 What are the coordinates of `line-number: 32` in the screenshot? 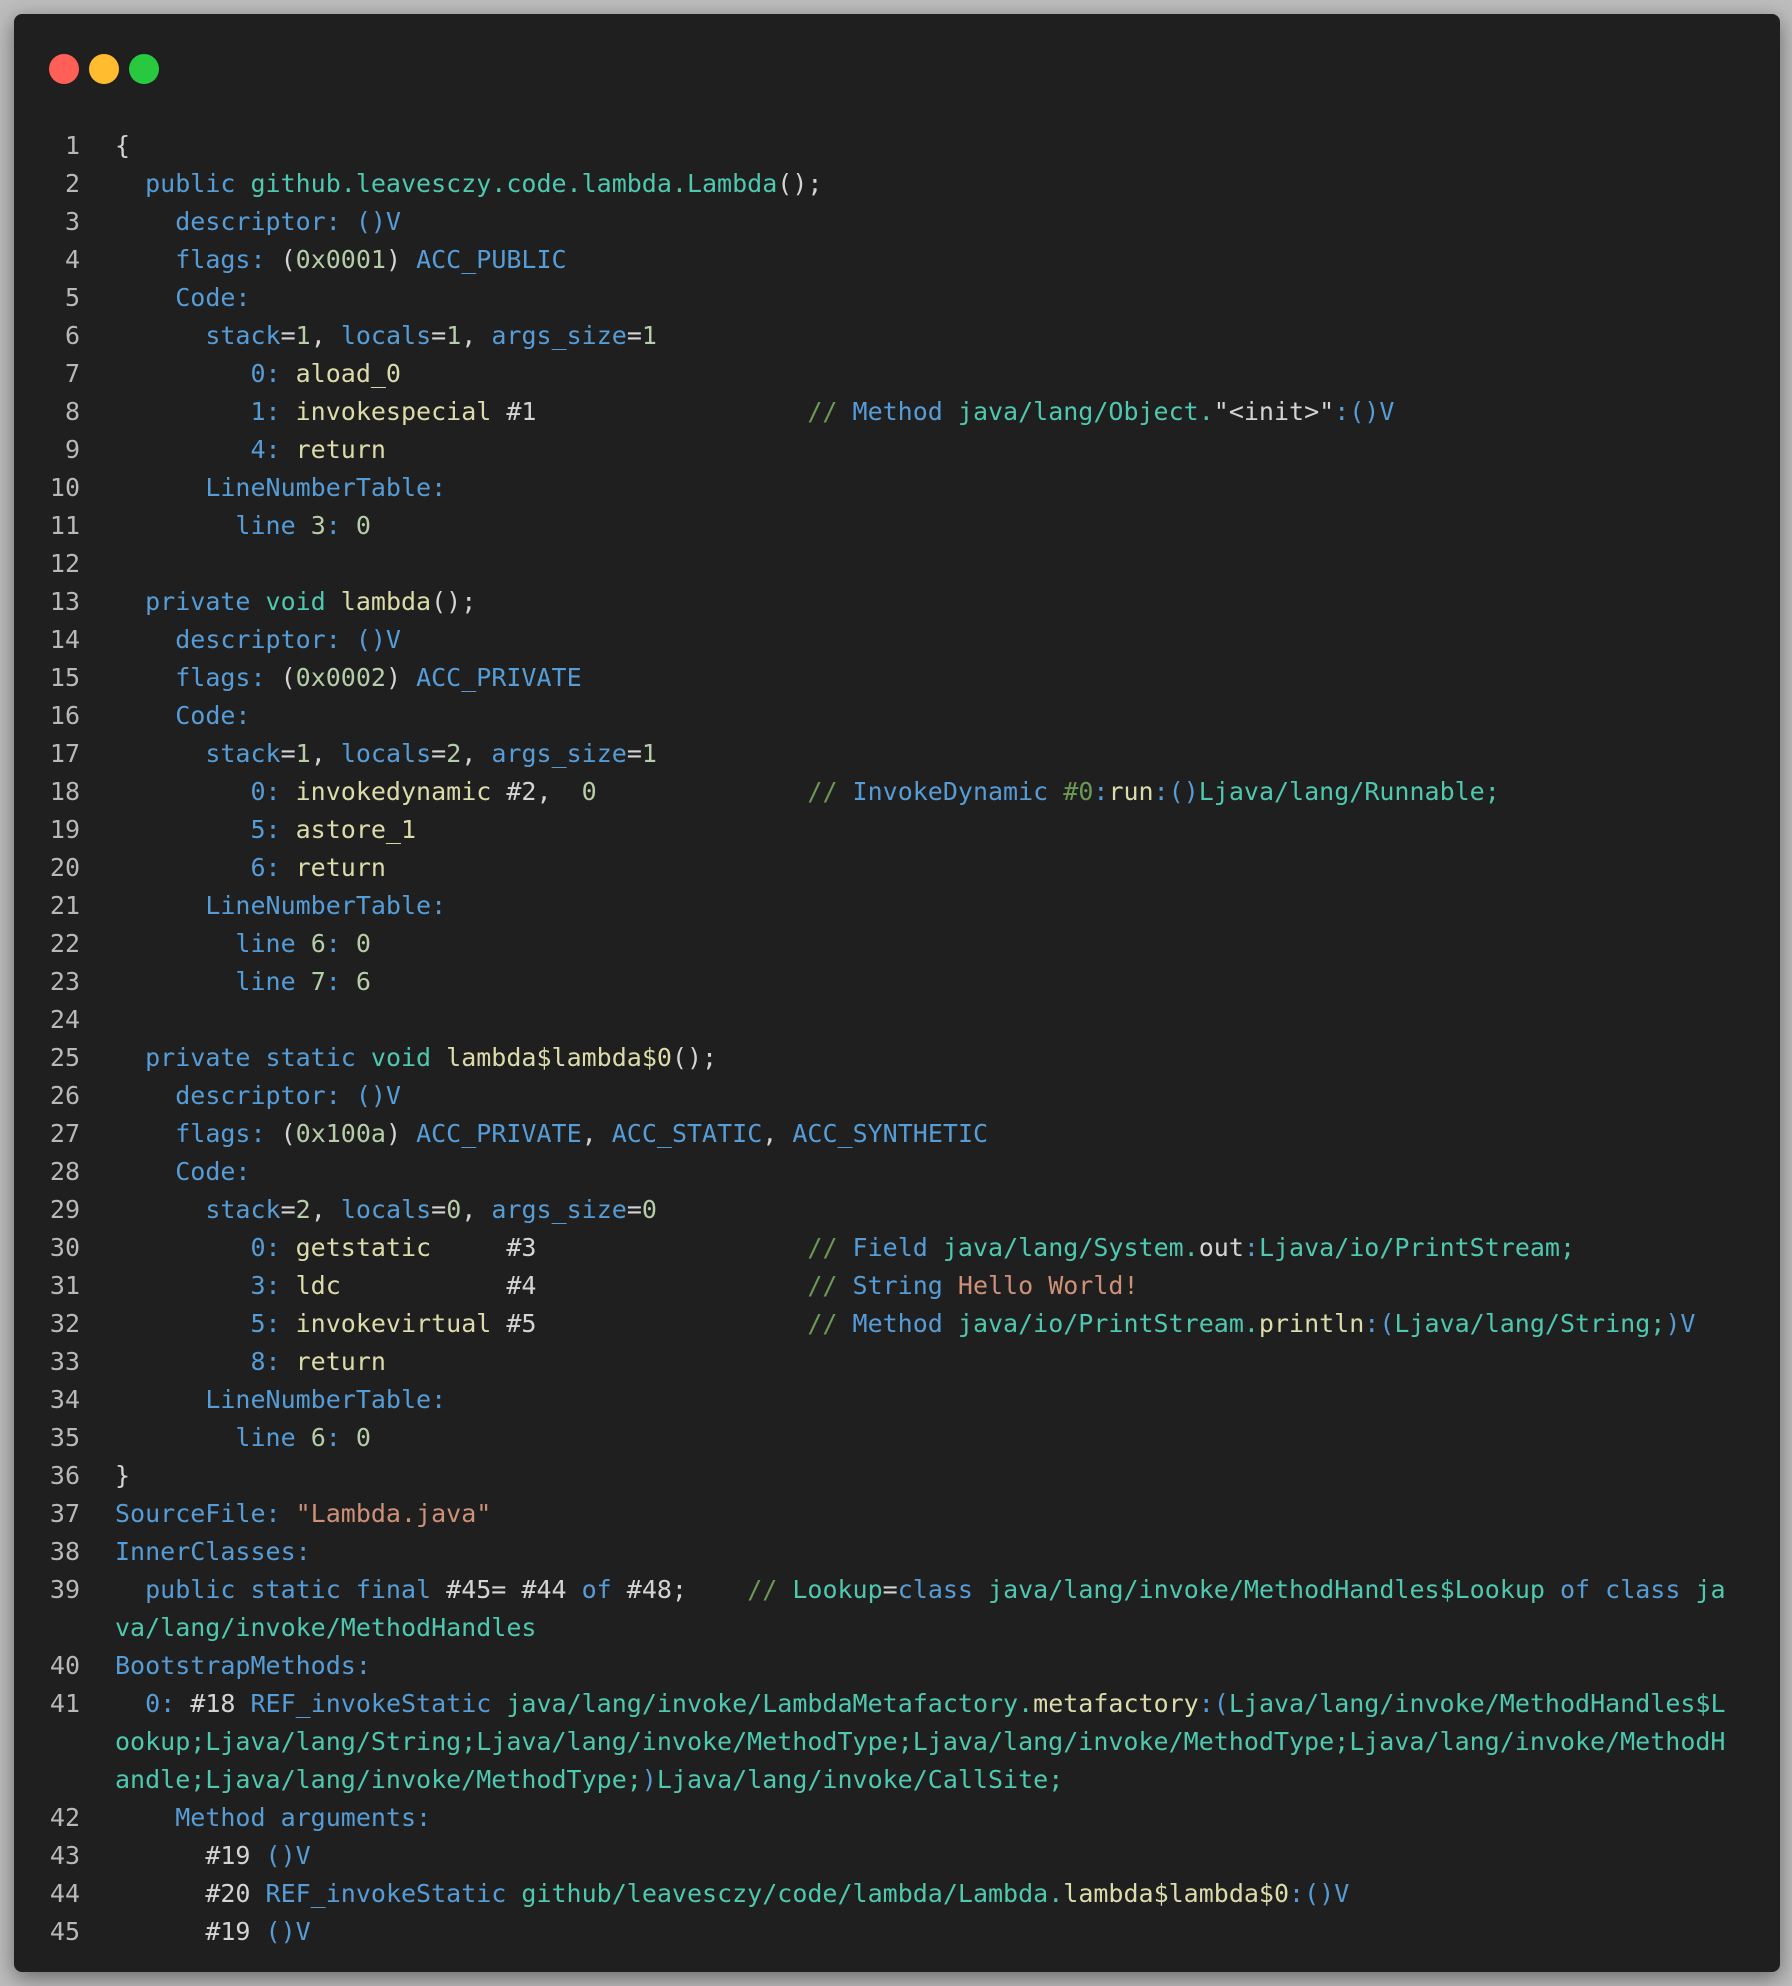 It's located at (64, 1323).